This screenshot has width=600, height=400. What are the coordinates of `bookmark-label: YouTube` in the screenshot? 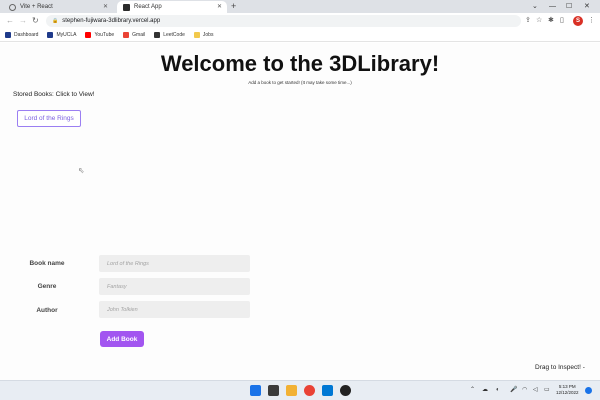 It's located at (104, 35).